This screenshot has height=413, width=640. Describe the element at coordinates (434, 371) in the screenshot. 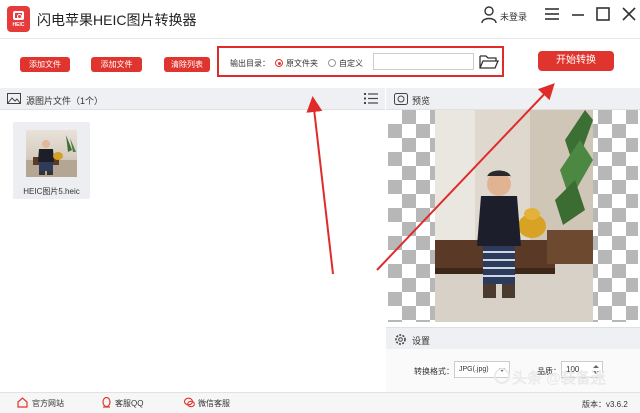

I see `format-label: 转换格式：` at that location.